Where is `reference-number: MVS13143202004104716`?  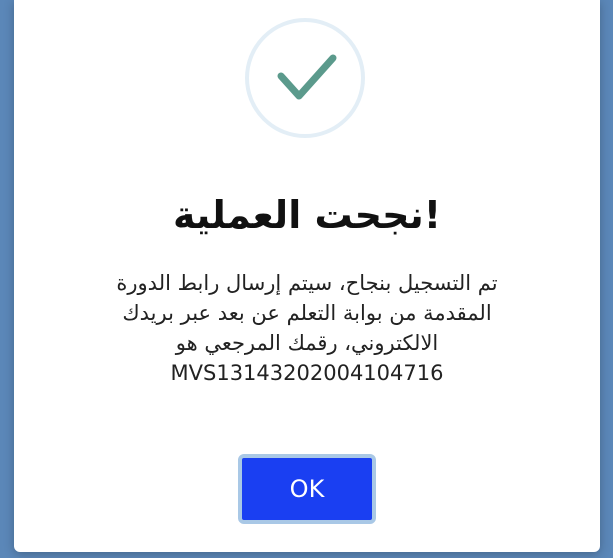
reference-number: MVS13143202004104716 is located at coordinates (307, 373).